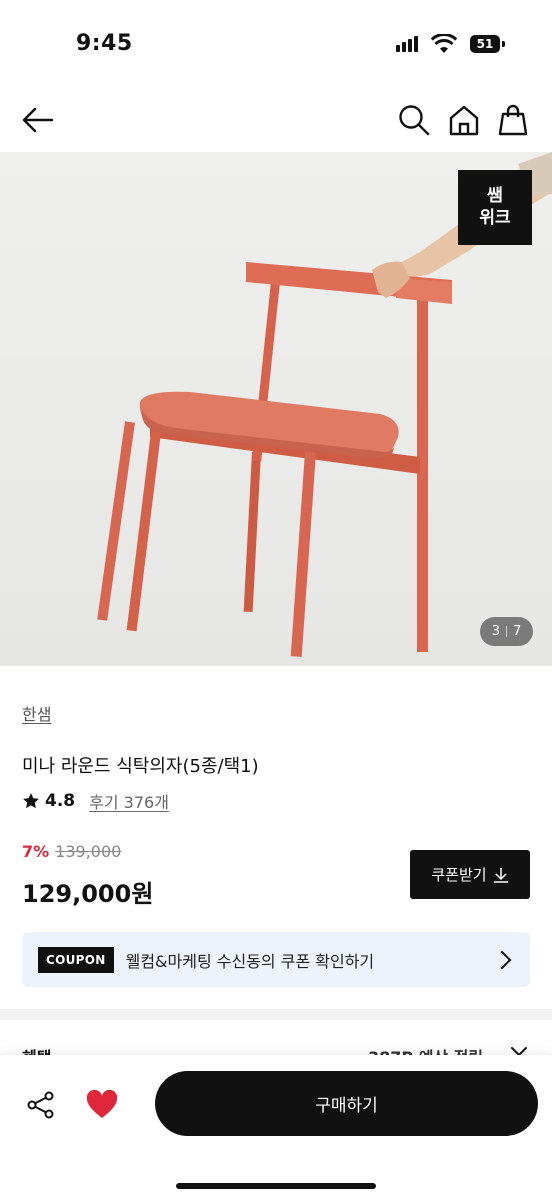 The width and height of the screenshot is (552, 1200). Describe the element at coordinates (503, 44) in the screenshot. I see `battery-tip` at that location.